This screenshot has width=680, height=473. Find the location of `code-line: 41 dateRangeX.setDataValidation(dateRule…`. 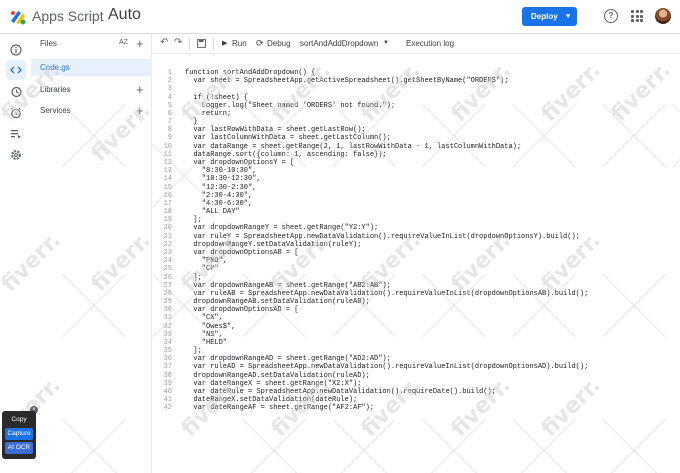

code-line: 41 dateRangeX.setDataValidation(dateRule… is located at coordinates (416, 400).